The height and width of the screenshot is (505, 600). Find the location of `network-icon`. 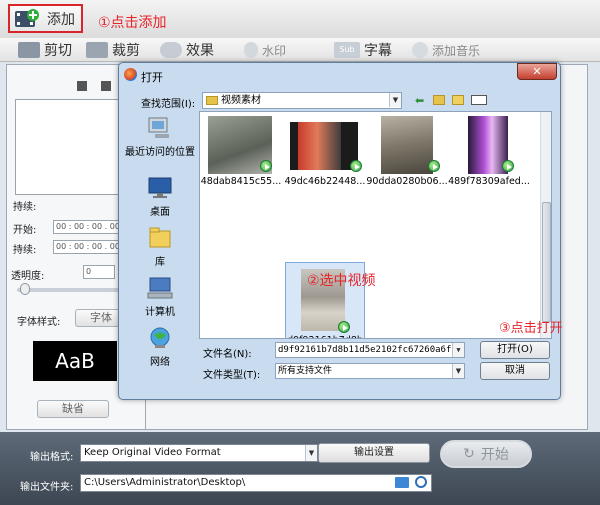

network-icon is located at coordinates (160, 338).